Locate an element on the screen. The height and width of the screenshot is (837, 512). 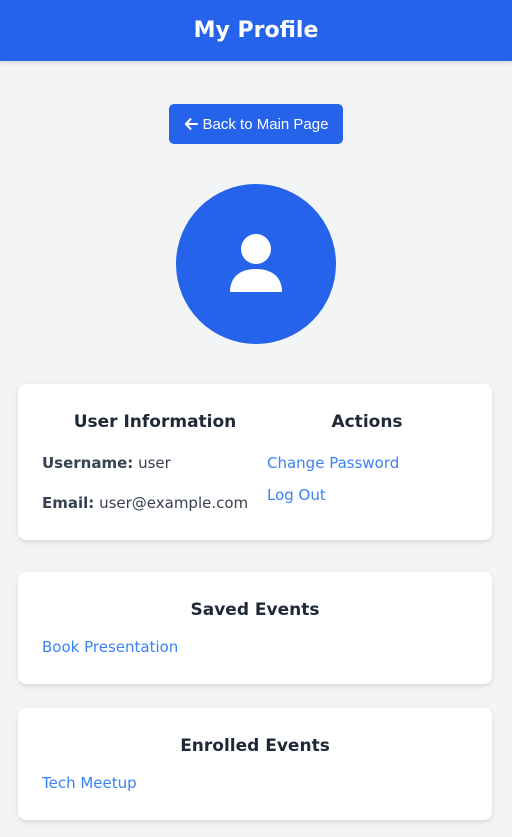
avatar is located at coordinates (256, 264).